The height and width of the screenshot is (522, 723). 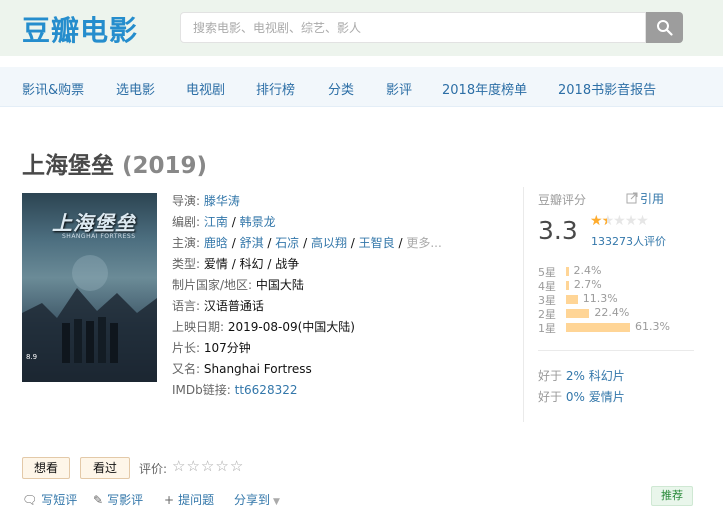 I want to click on page-title: 上海堡垒 (2019), so click(x=114, y=163).